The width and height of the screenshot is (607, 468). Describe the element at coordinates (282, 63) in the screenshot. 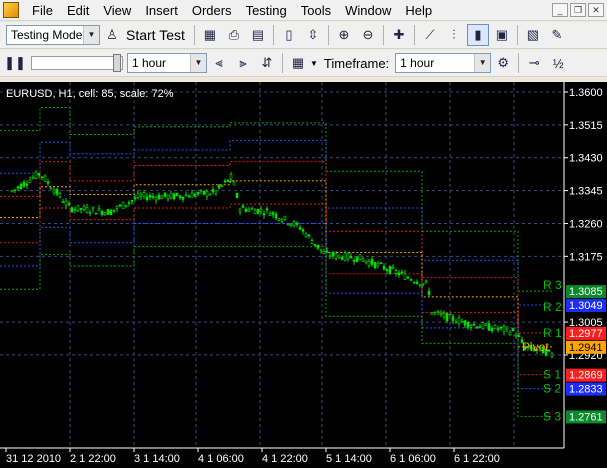

I see `toolbar-separator` at that location.